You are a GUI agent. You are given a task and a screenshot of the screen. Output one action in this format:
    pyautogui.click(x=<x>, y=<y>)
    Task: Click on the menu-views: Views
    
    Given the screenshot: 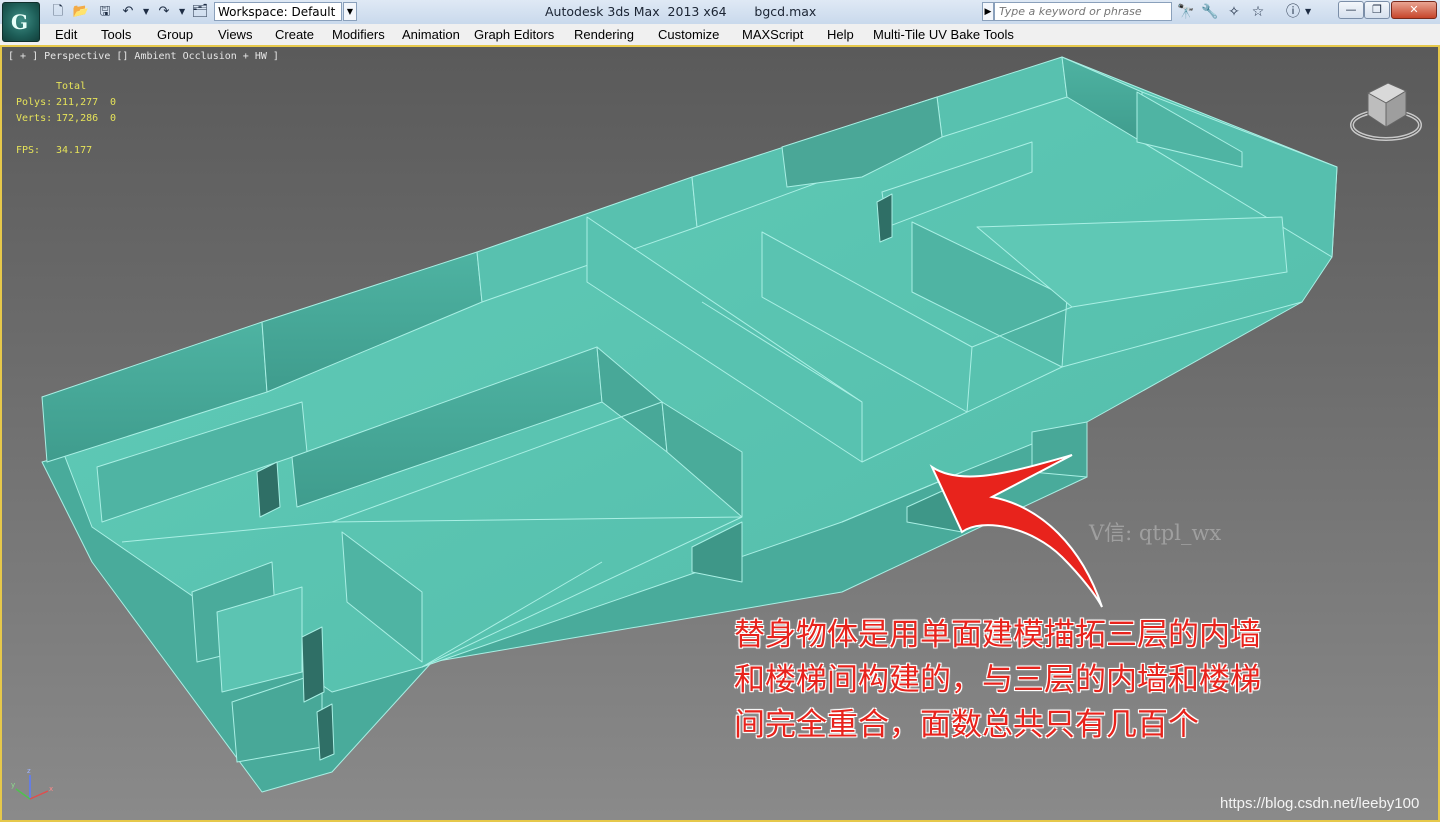 What is the action you would take?
    pyautogui.click(x=235, y=34)
    